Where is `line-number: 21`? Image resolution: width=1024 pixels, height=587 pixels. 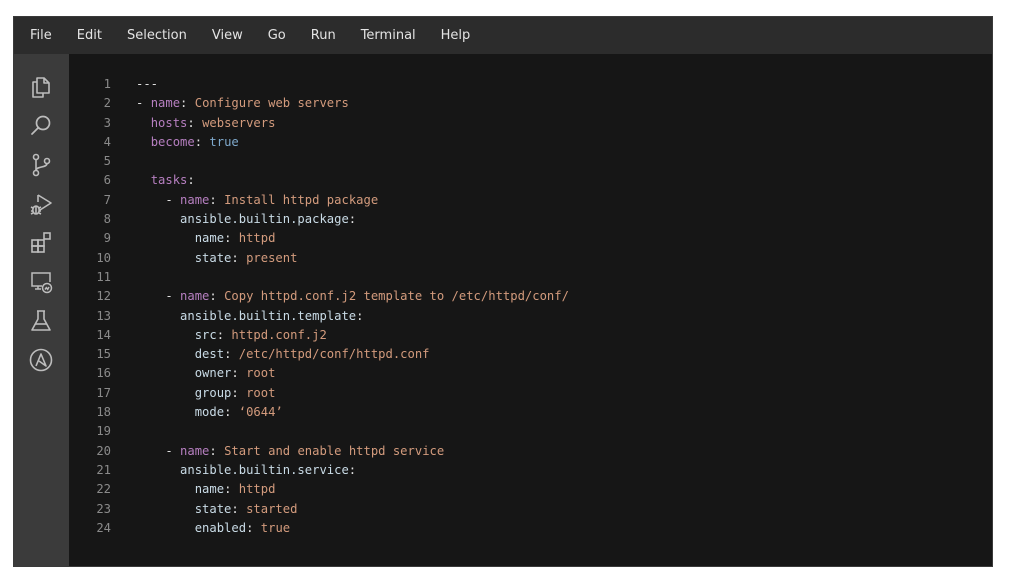
line-number: 21 is located at coordinates (103, 469).